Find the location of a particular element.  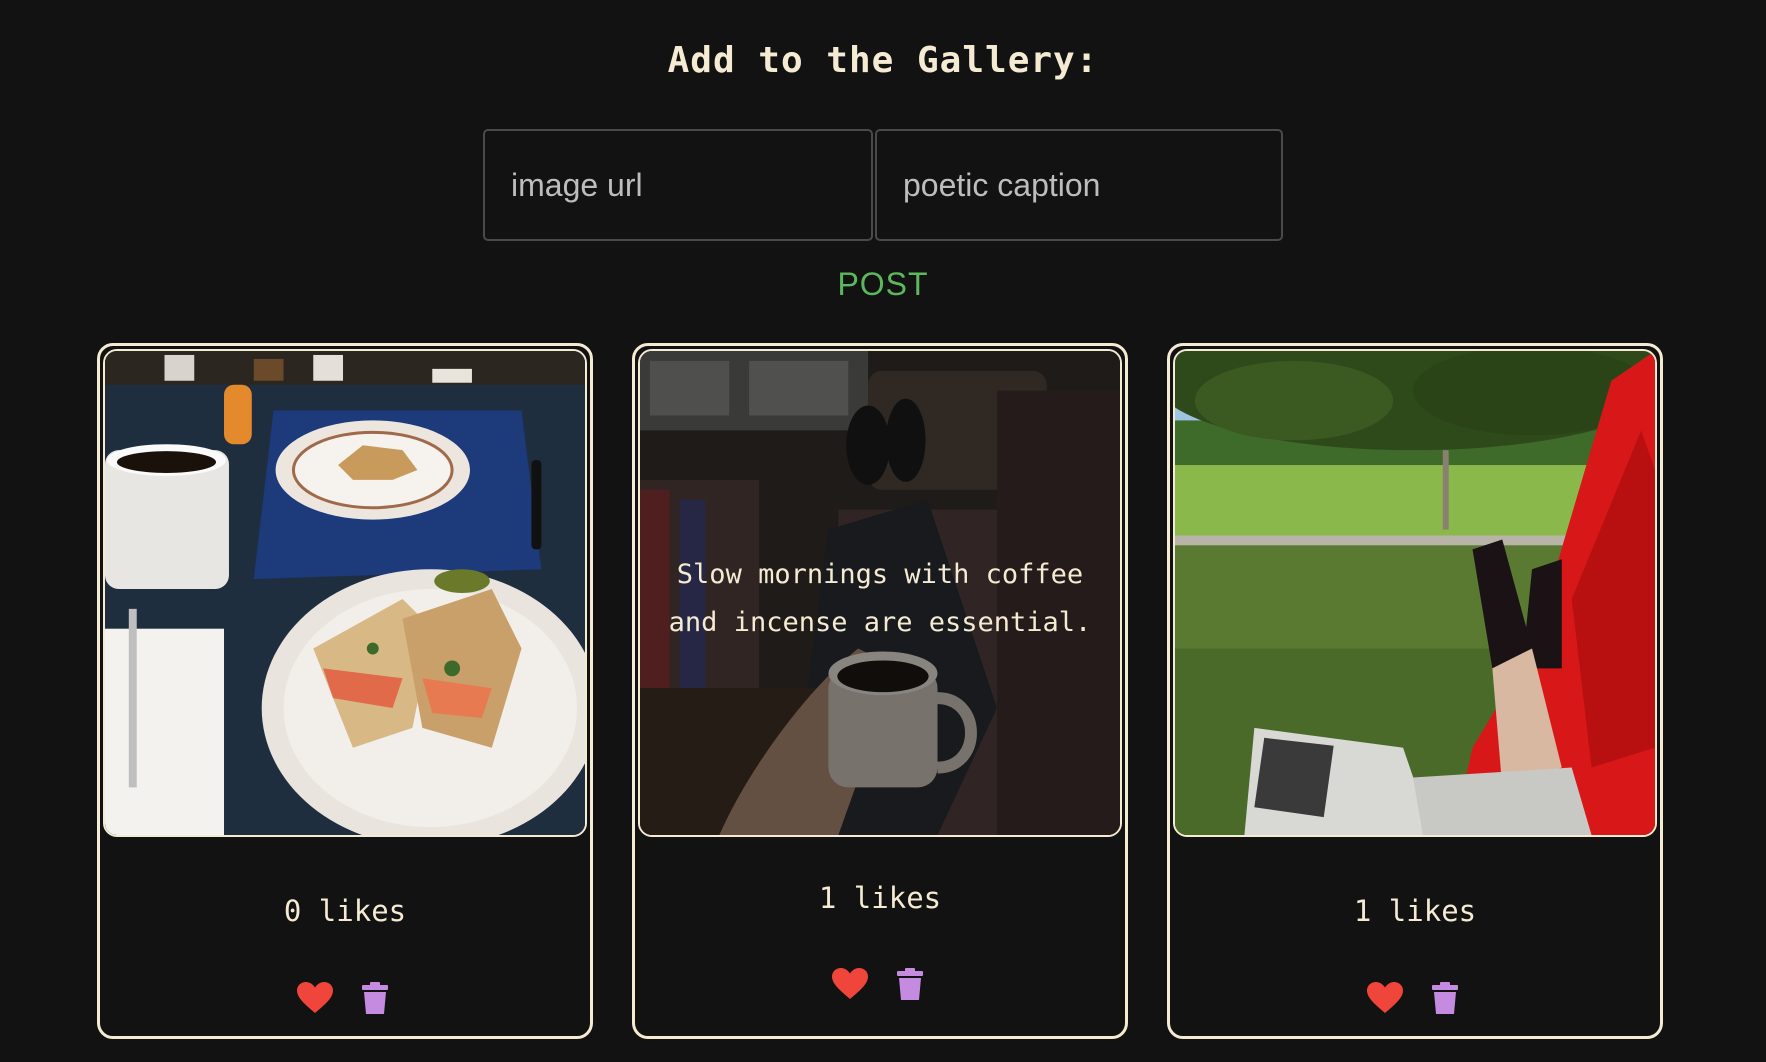

caption-input is located at coordinates (1079, 185).